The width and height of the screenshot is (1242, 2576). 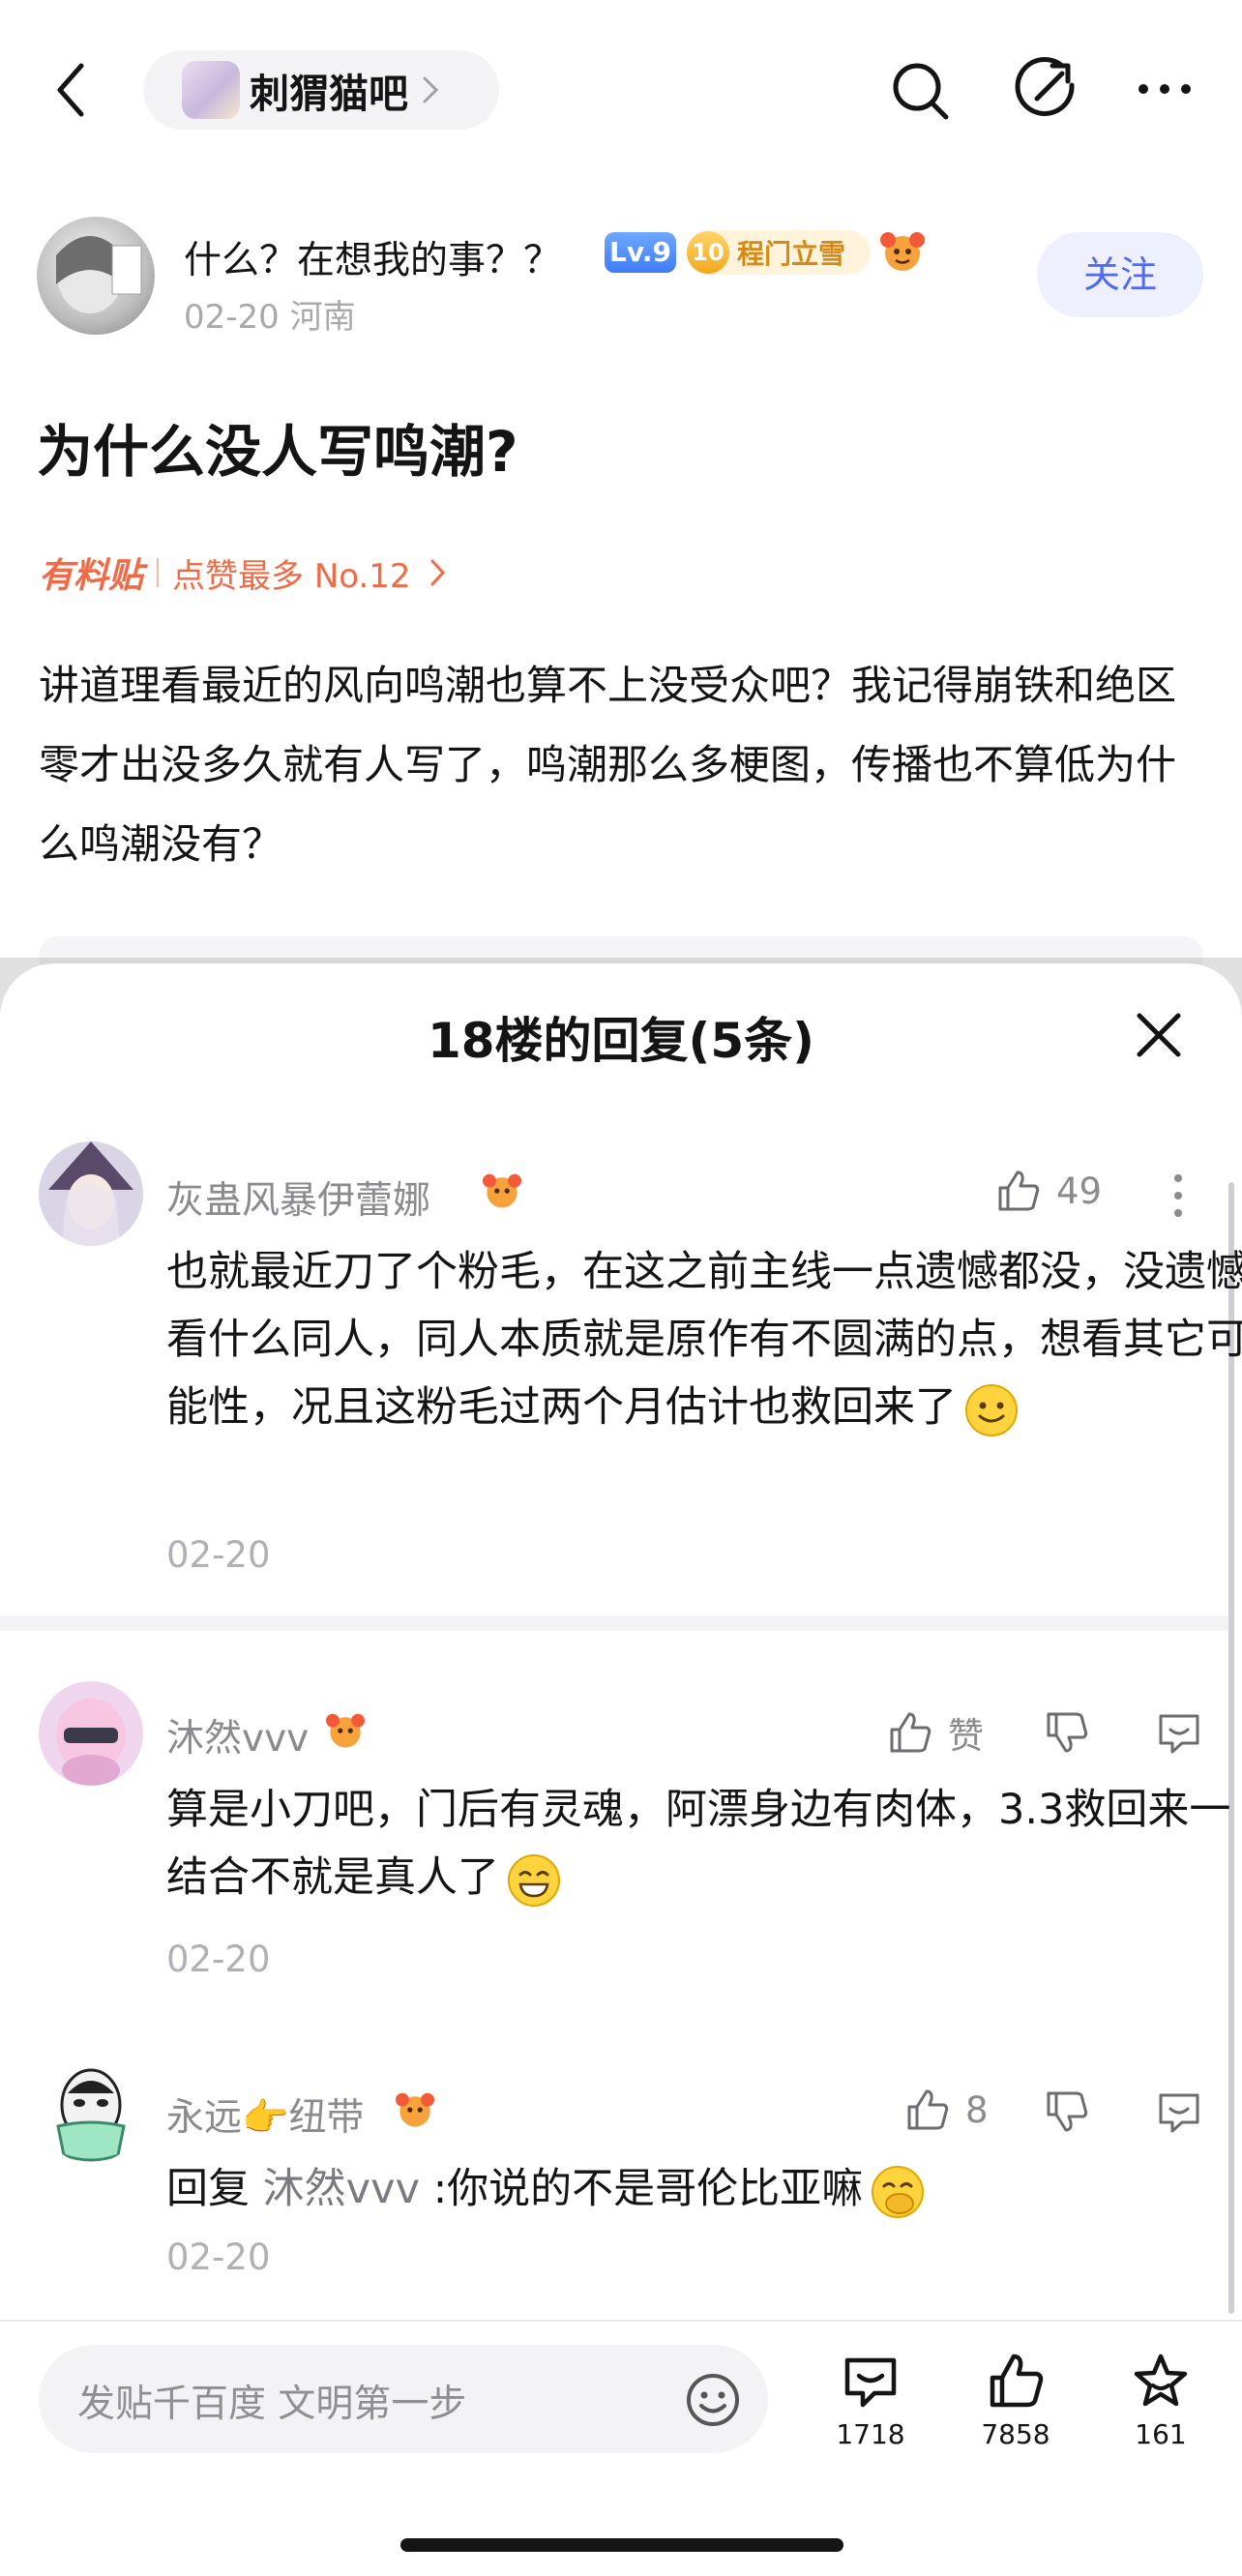 I want to click on level-badge: Lv.9, so click(x=640, y=253).